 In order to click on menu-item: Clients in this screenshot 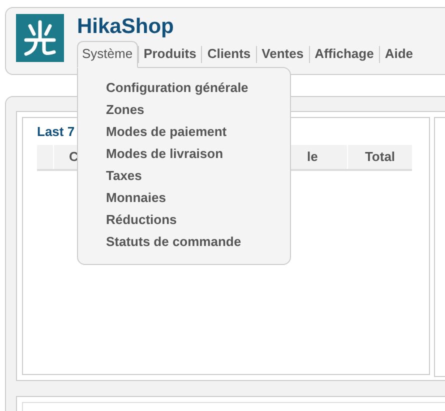, I will do `click(229, 54)`.